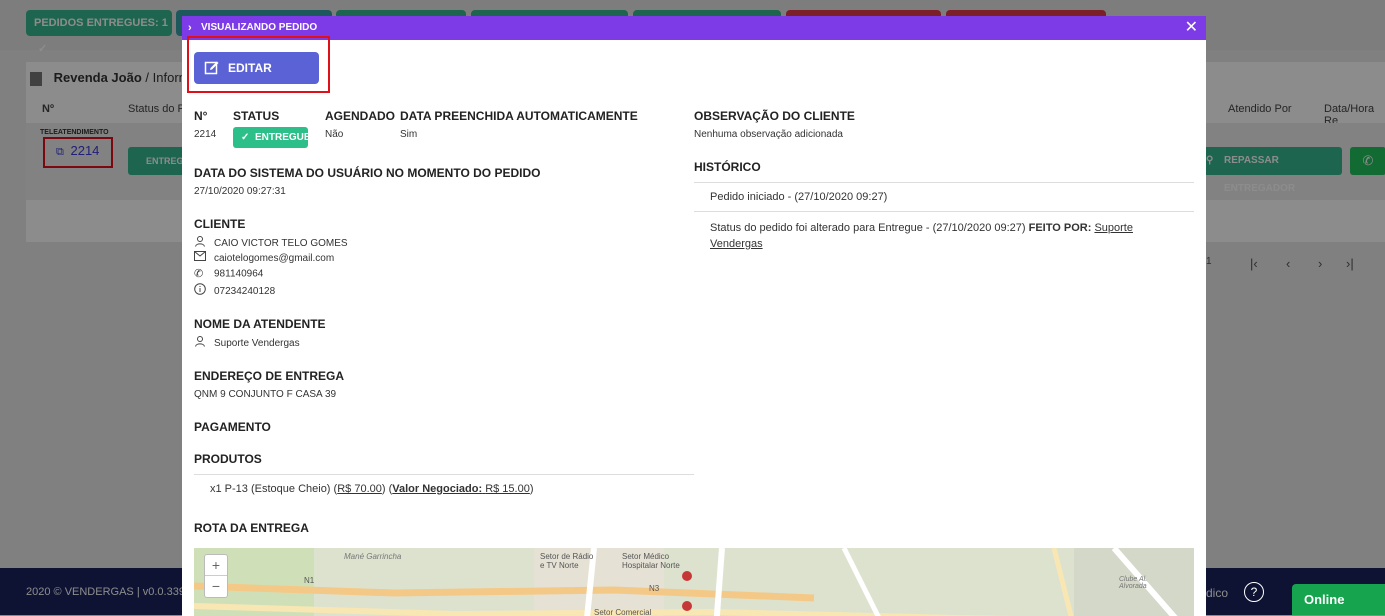 This screenshot has height=616, width=1385. What do you see at coordinates (205, 134) in the screenshot?
I see `numero-value: 2214` at bounding box center [205, 134].